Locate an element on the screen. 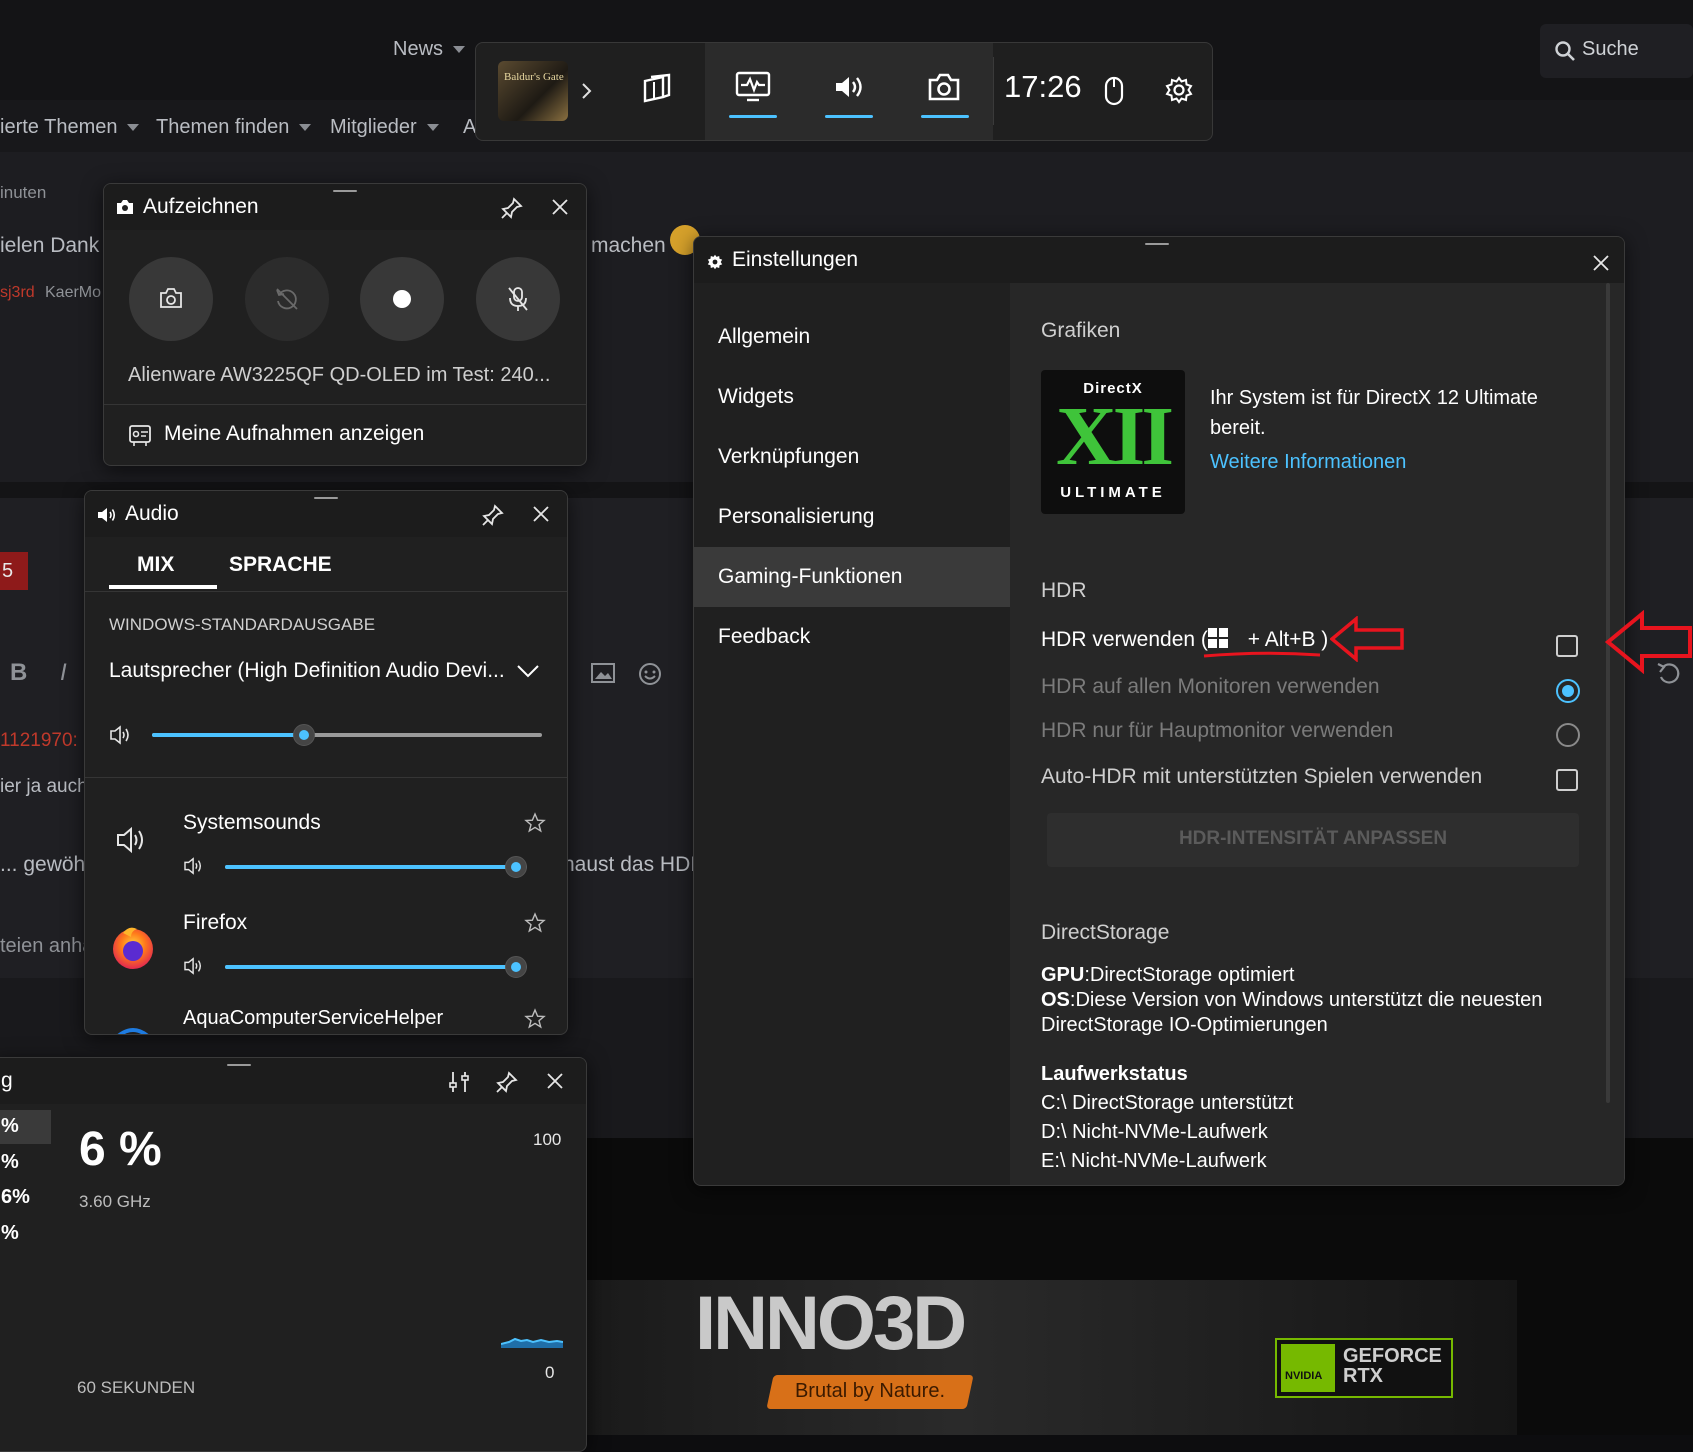  scrollbar is located at coordinates (1608, 693).